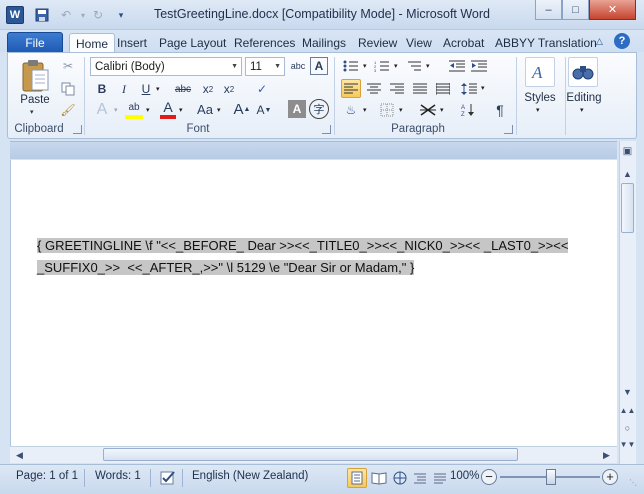  I want to click on font-dialog-launcher-icon, so click(326, 129).